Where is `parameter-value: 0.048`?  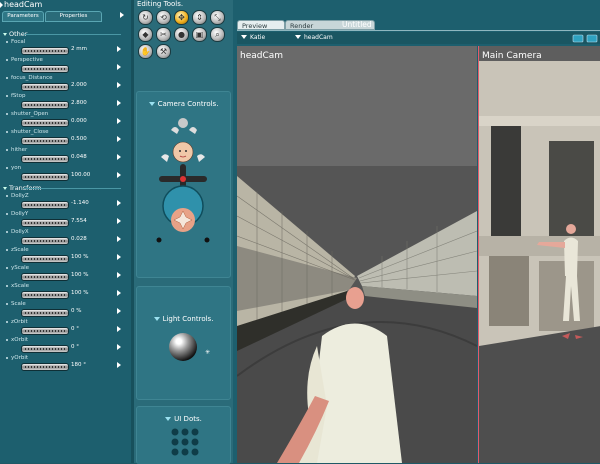
parameter-value: 0.048 is located at coordinates (79, 157).